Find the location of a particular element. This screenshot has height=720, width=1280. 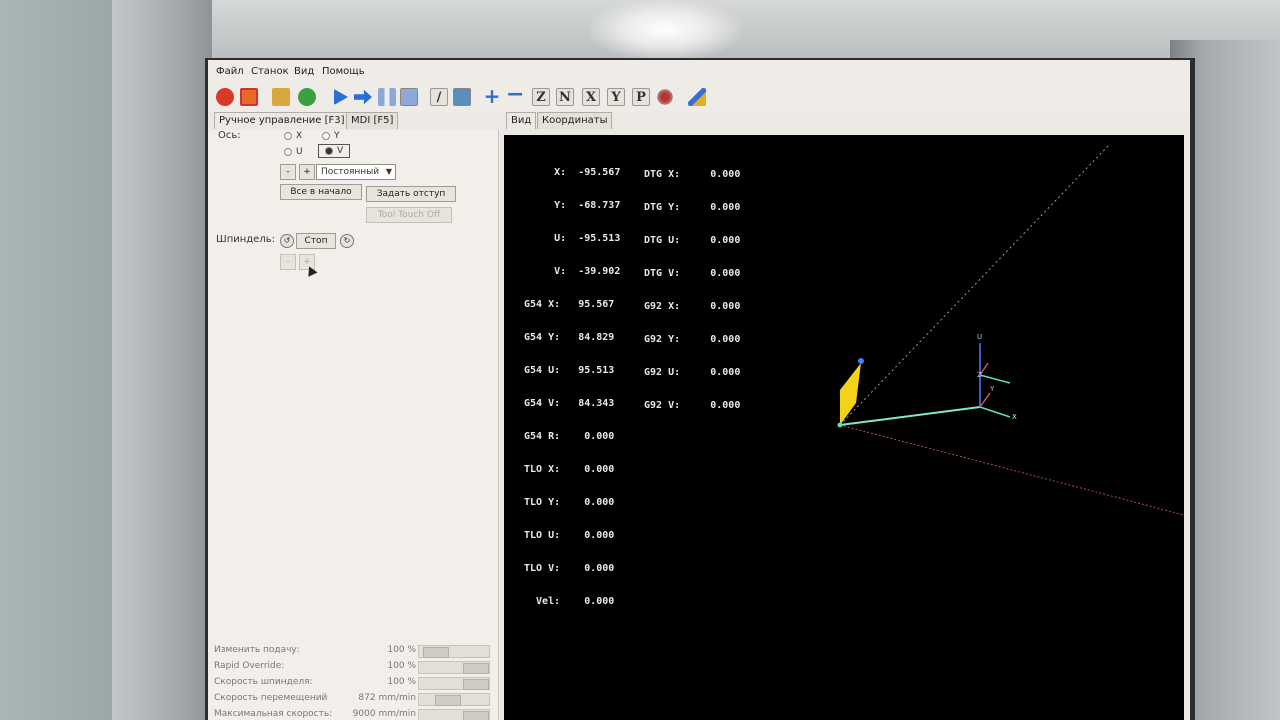

jog-minus-button: - is located at coordinates (288, 172).